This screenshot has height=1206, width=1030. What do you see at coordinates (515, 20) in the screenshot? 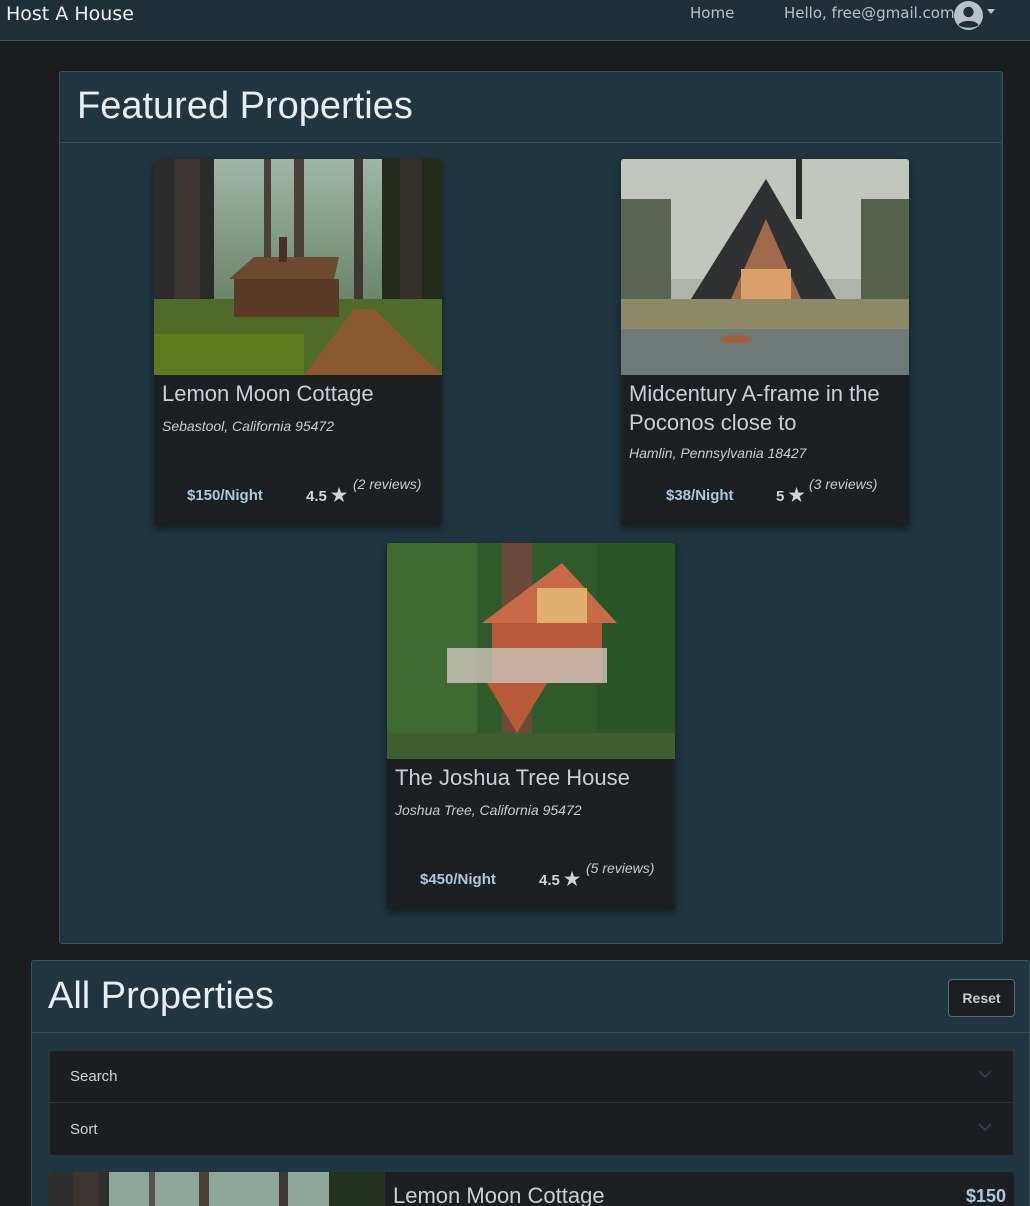
I see `navbar: Host A House Home Hello, free@gmail.com` at bounding box center [515, 20].